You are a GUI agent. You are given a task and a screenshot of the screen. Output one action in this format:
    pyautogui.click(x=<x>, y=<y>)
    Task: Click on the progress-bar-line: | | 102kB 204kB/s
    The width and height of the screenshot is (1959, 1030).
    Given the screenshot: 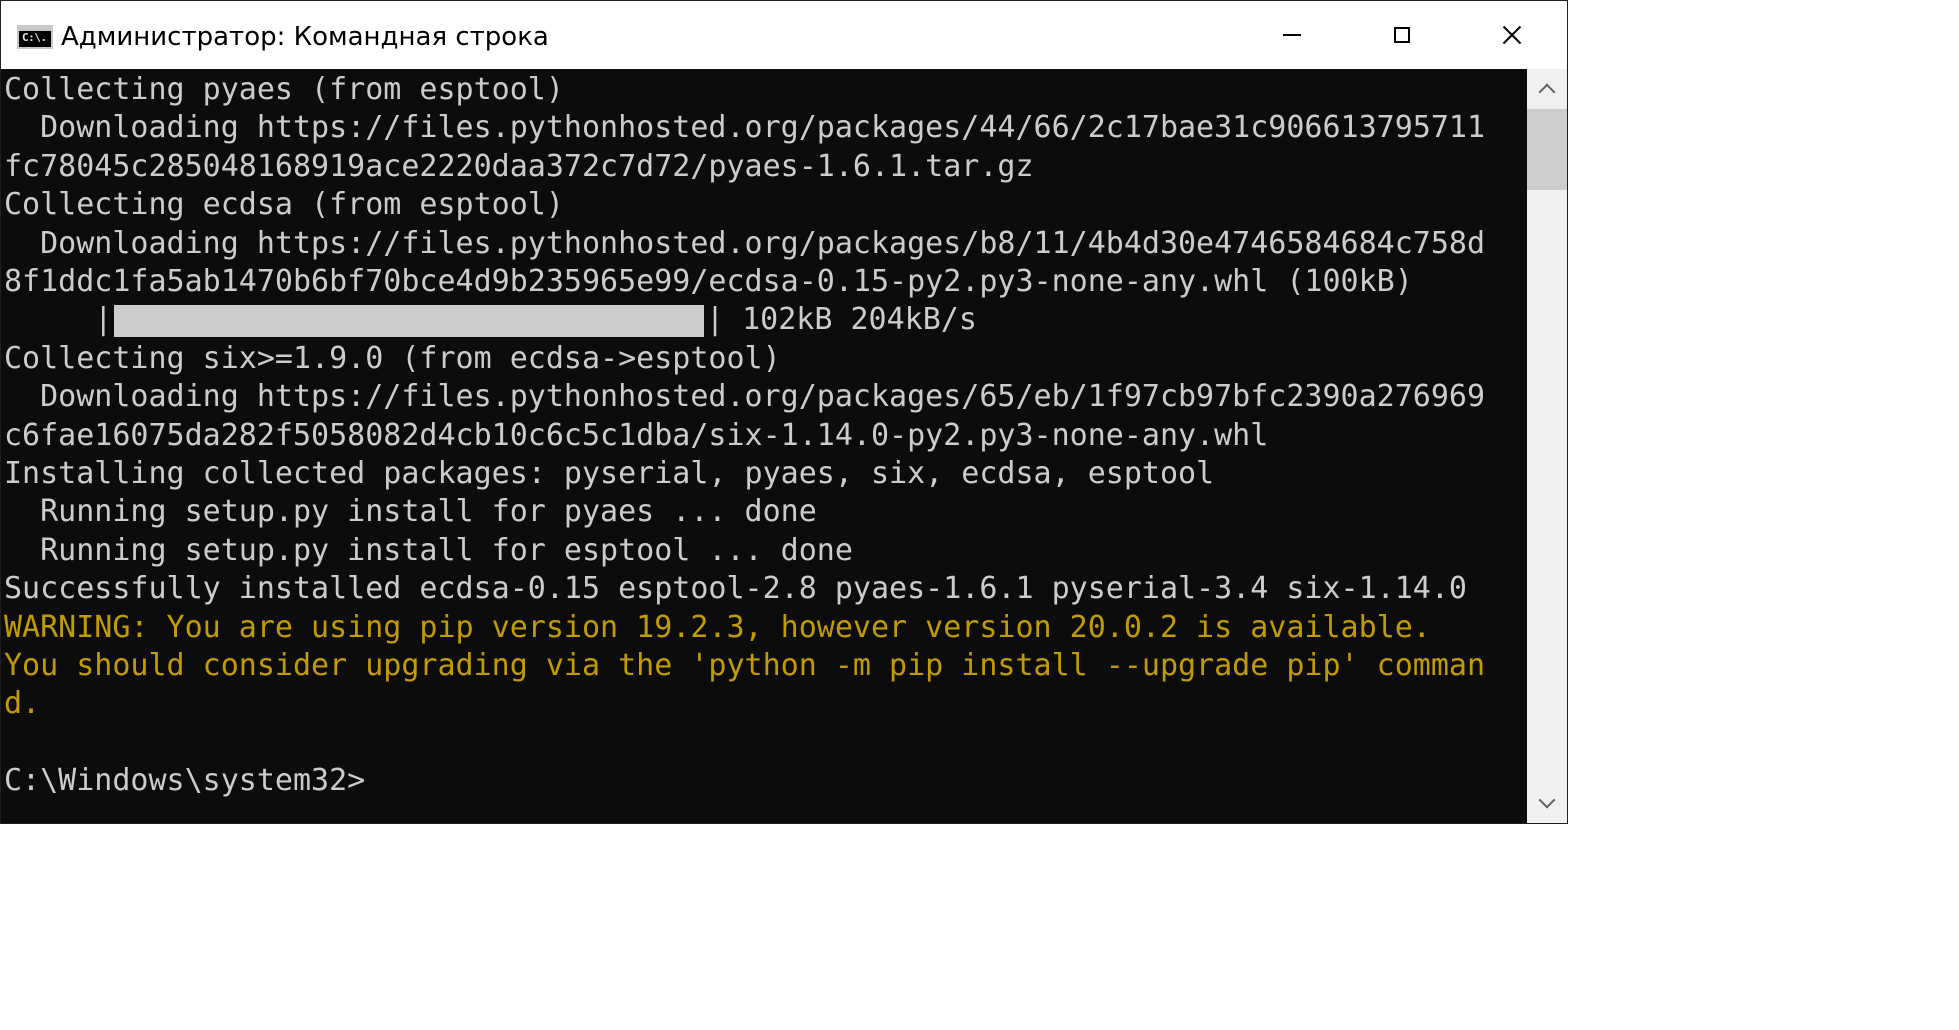 What is the action you would take?
    pyautogui.click(x=754, y=320)
    